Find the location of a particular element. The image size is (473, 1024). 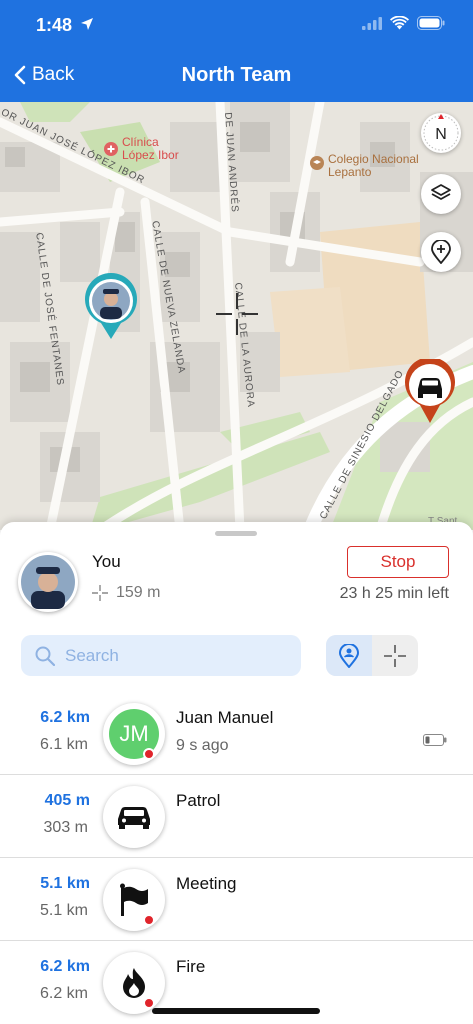

distance-primary: 5.1 km is located at coordinates (65, 883).